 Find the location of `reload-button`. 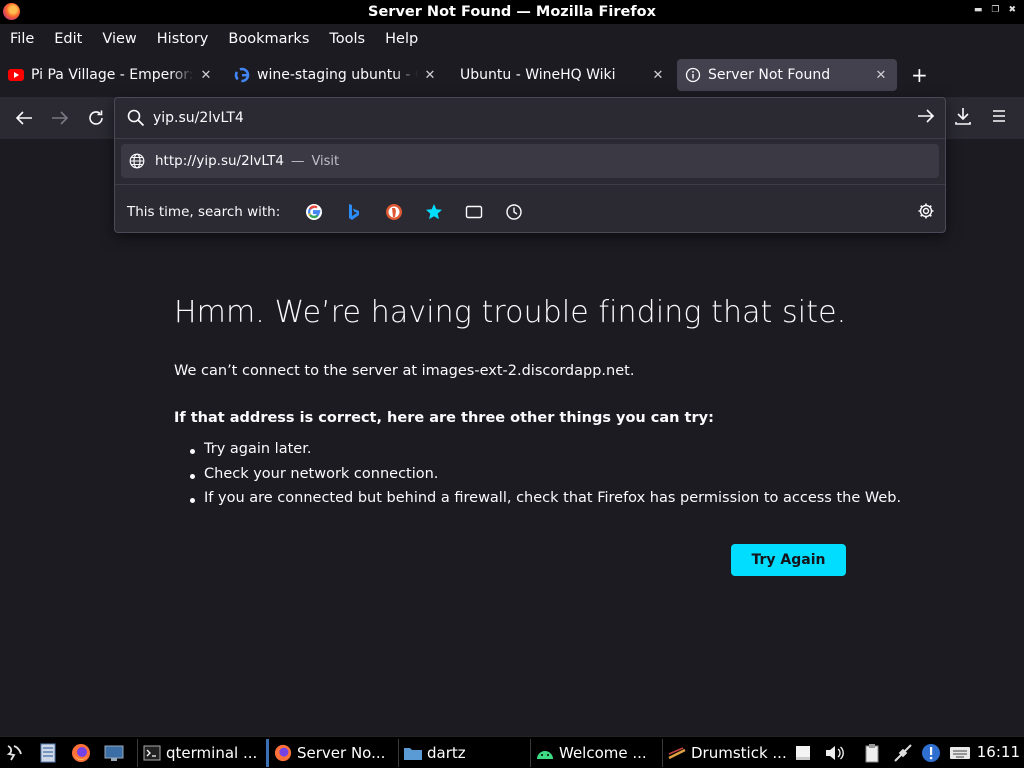

reload-button is located at coordinates (96, 118).